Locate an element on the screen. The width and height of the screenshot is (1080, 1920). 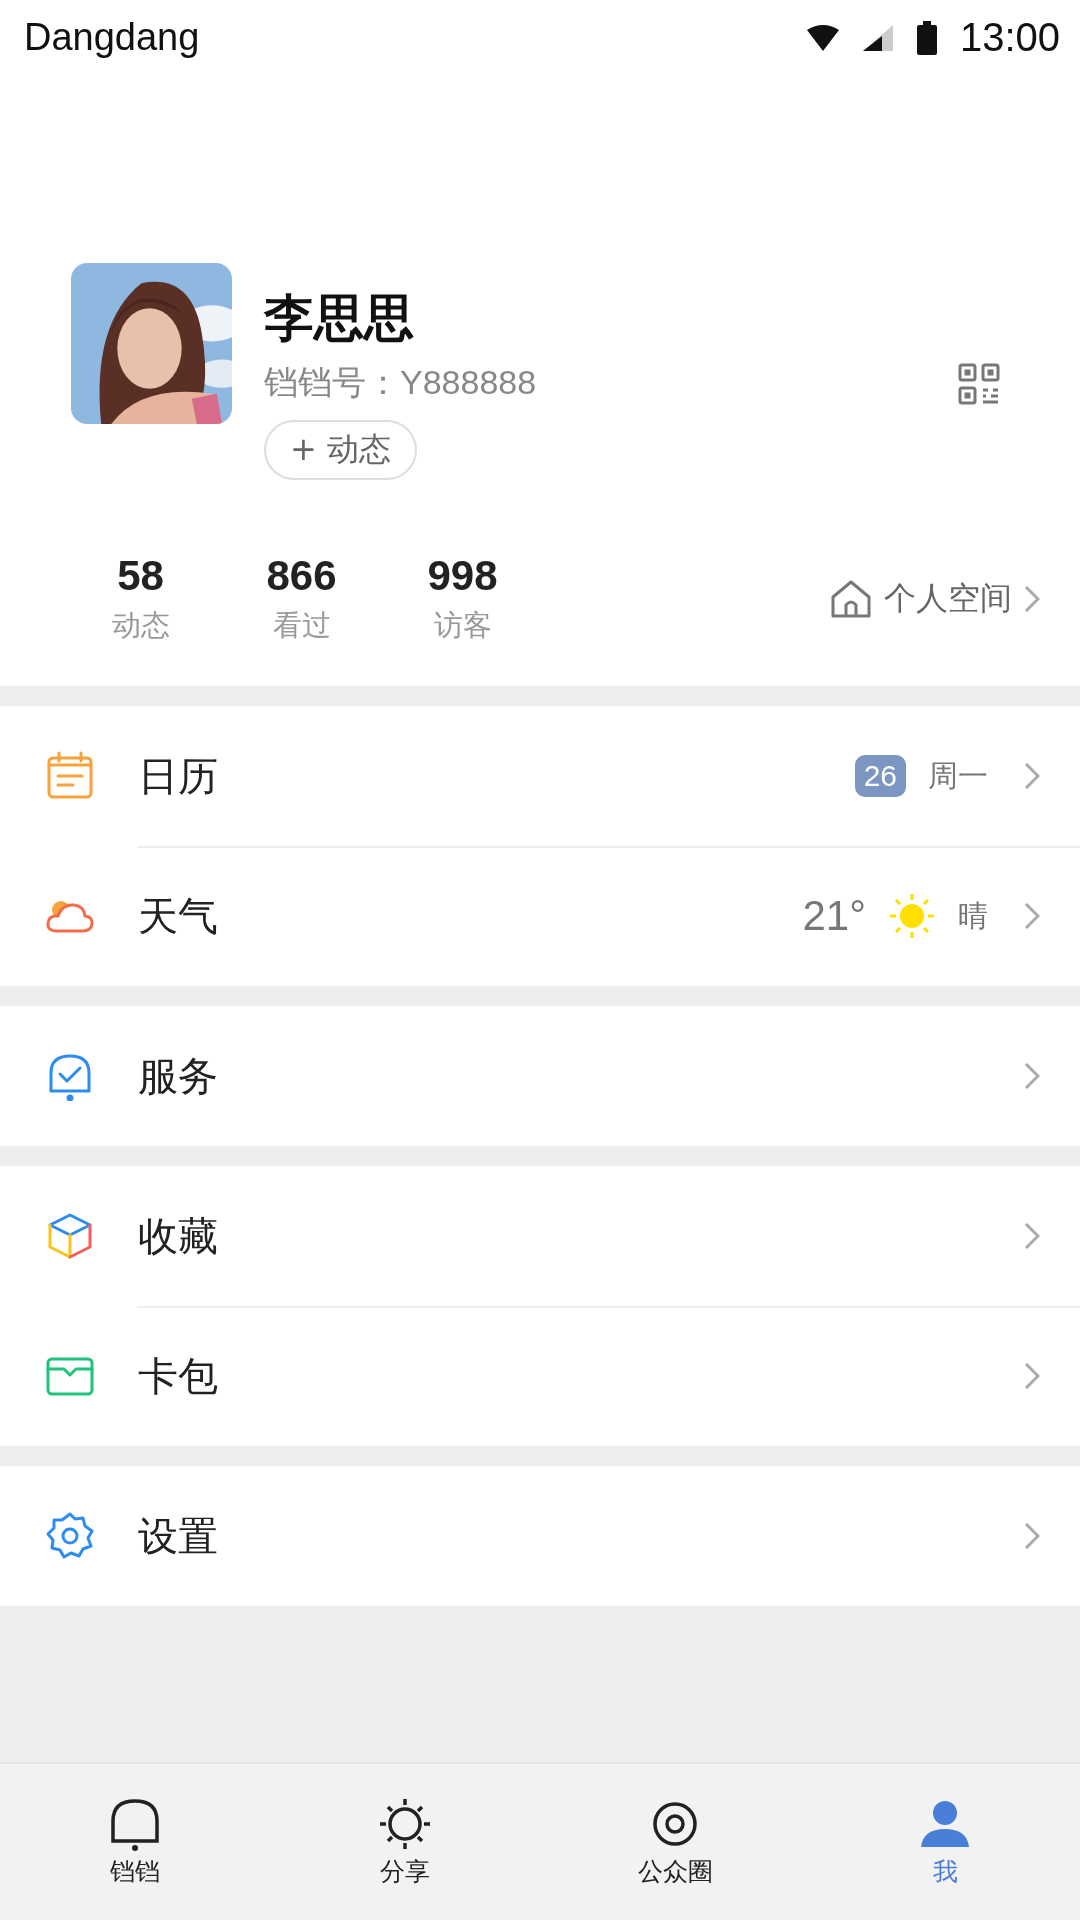
wifi-icon is located at coordinates (822, 37).